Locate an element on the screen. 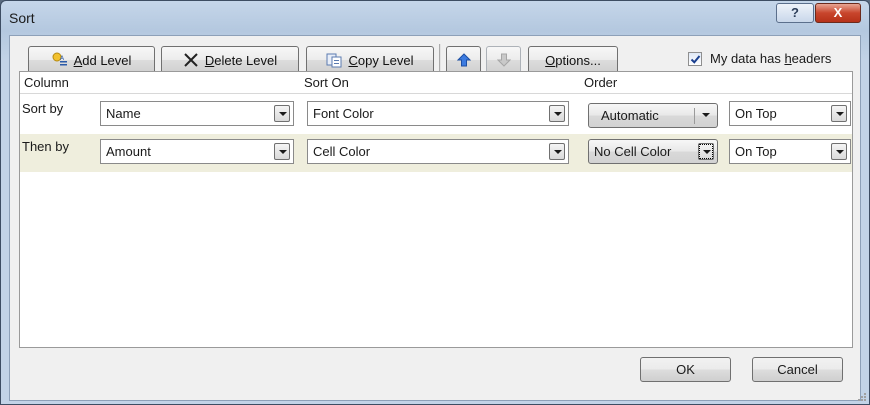 This screenshot has height=405, width=870. order-color-value: No Cell Color is located at coordinates (633, 151).